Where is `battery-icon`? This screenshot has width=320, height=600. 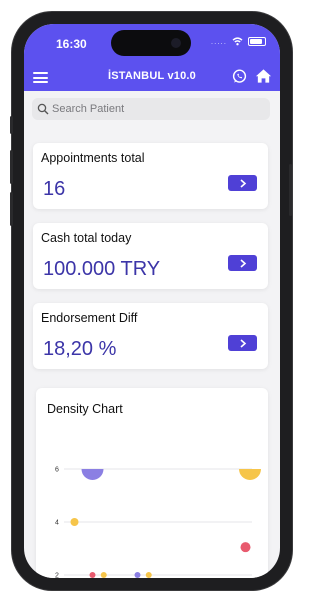 battery-icon is located at coordinates (257, 41).